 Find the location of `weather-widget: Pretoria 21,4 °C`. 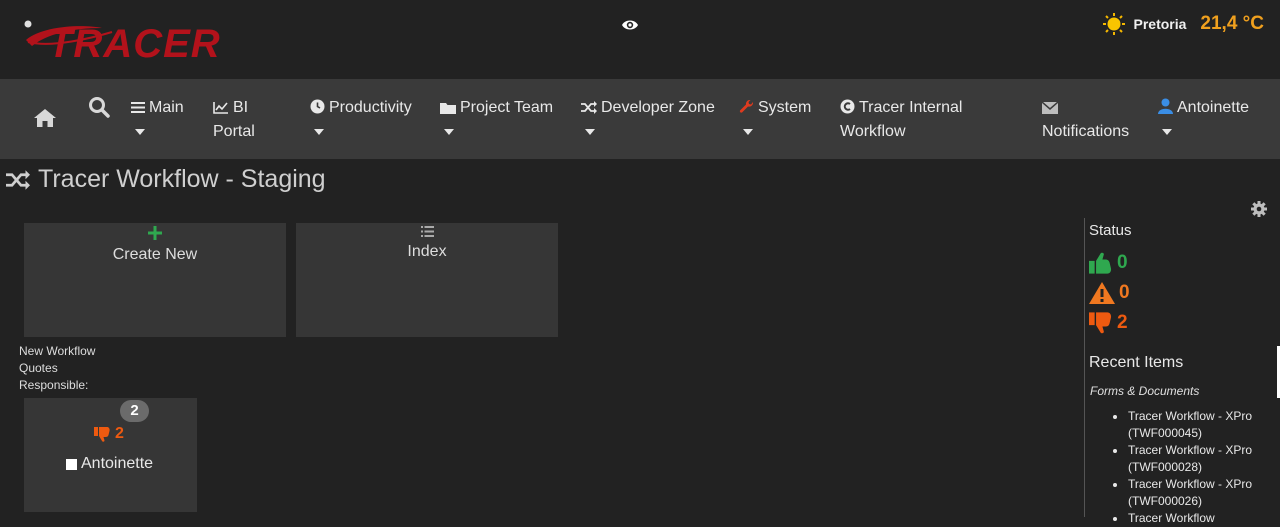

weather-widget: Pretoria 21,4 °C is located at coordinates (1183, 24).